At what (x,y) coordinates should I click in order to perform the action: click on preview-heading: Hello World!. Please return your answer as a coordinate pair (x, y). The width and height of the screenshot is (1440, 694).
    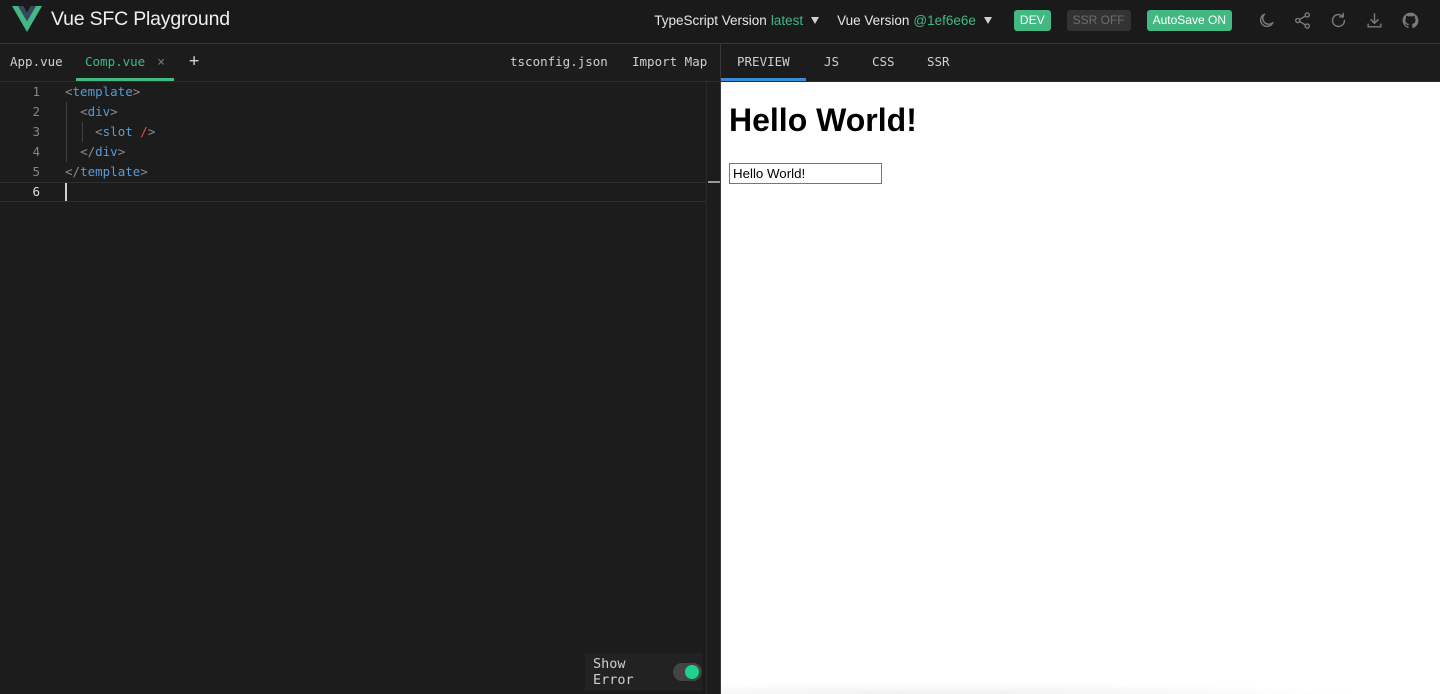
    Looking at the image, I should click on (823, 120).